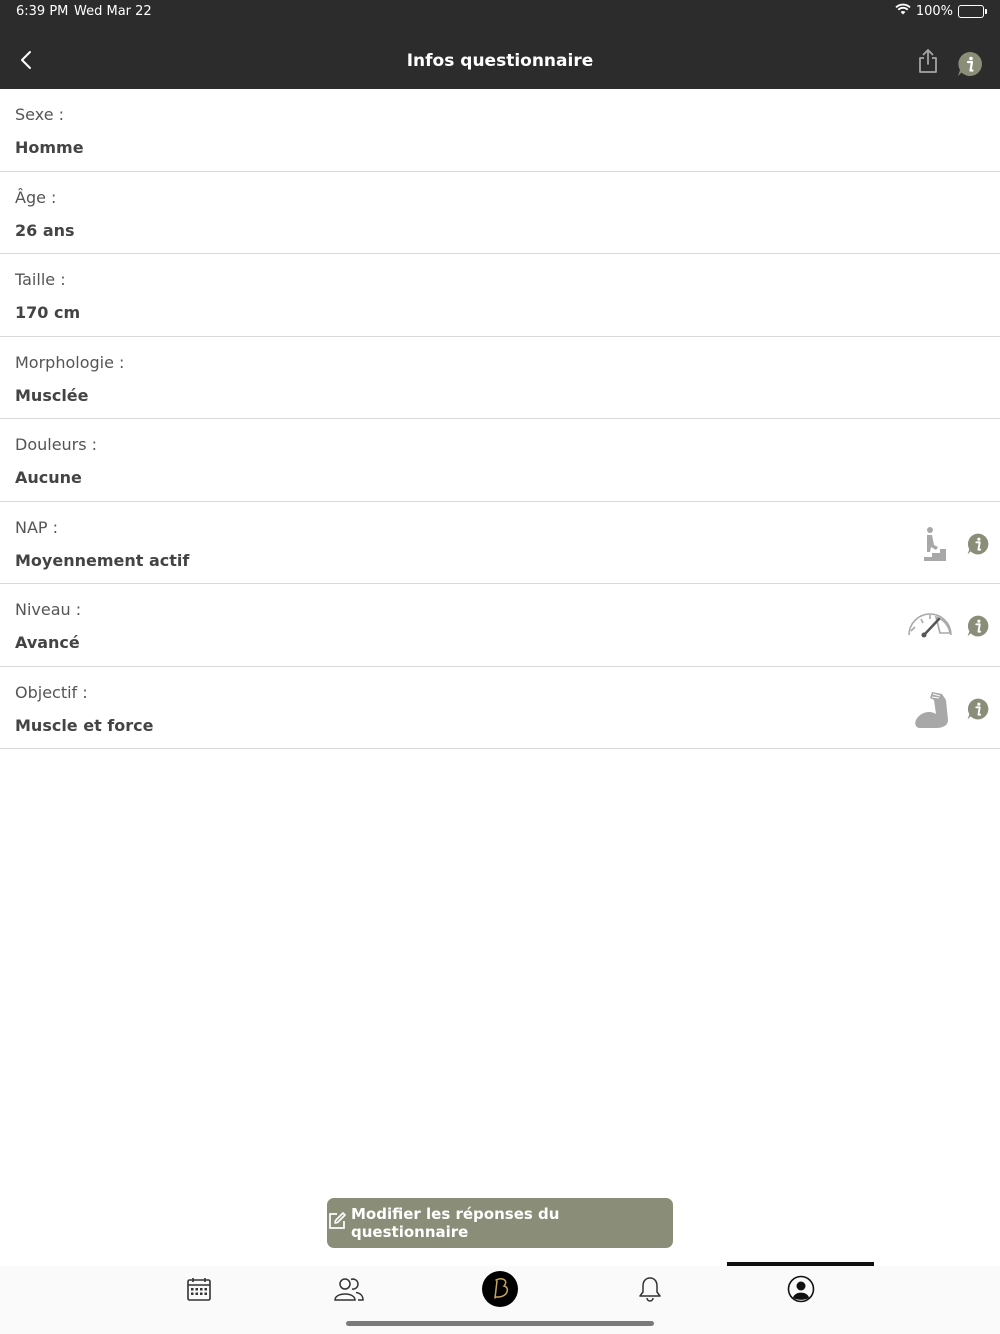 The width and height of the screenshot is (1000, 1334). I want to click on row-label: Objectif :, so click(51, 692).